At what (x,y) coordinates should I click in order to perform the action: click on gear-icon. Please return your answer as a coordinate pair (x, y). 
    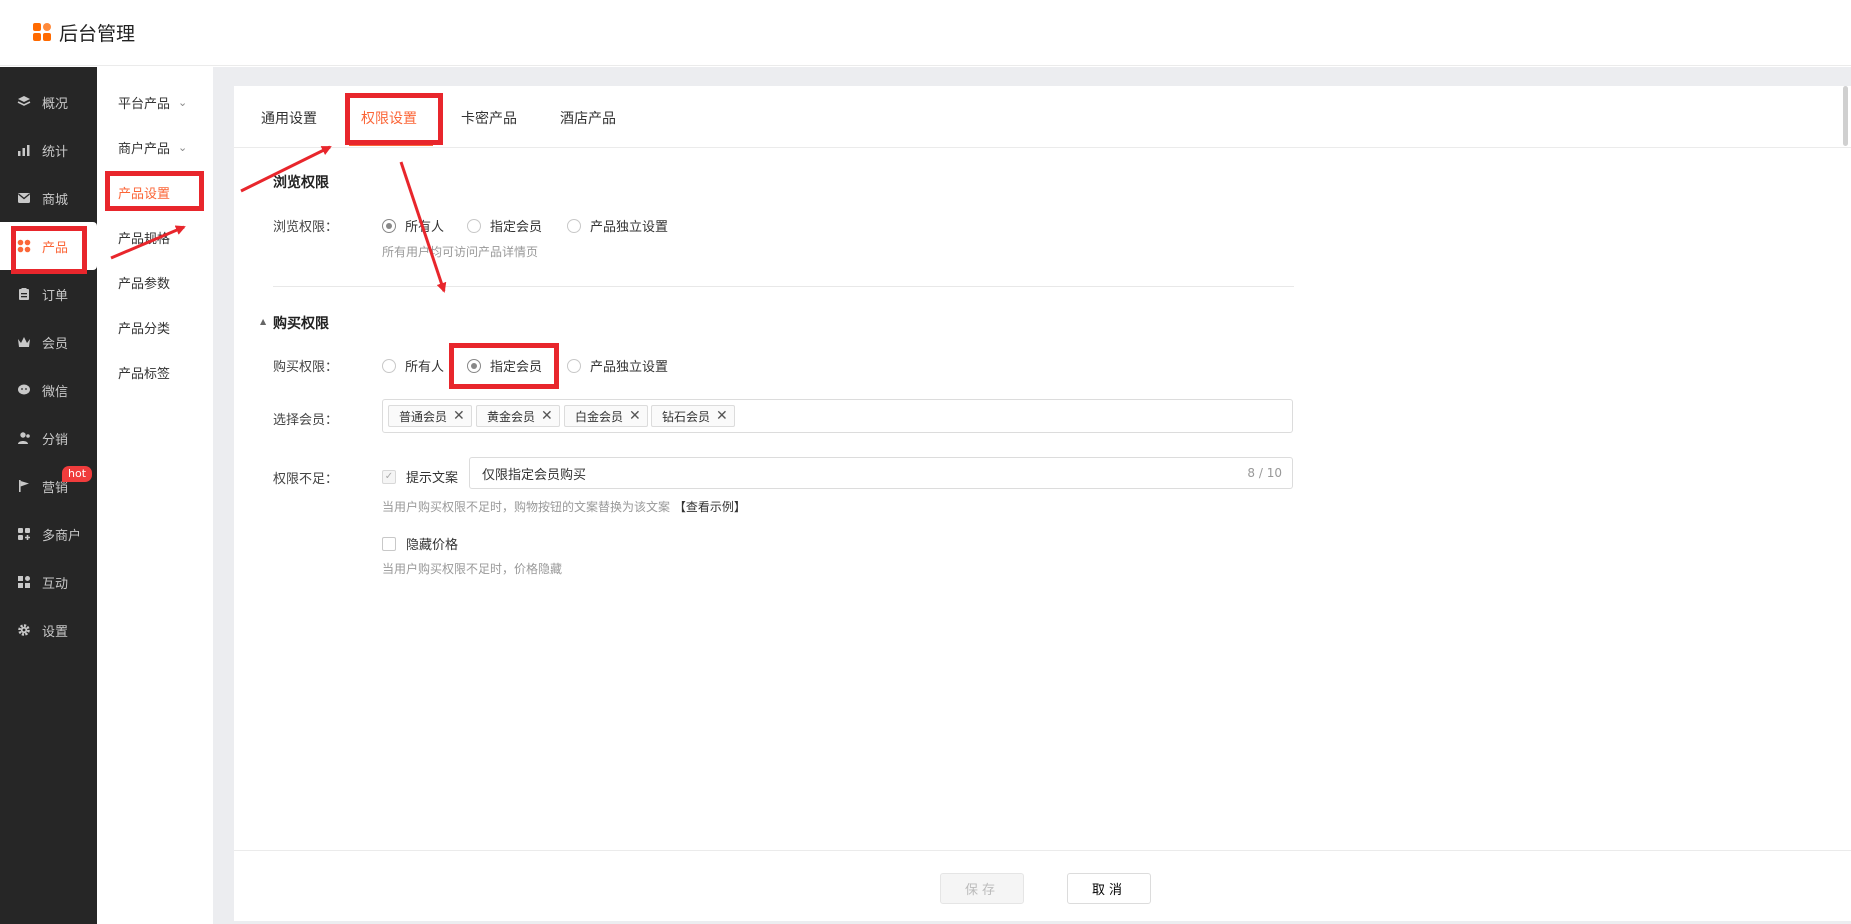
    Looking at the image, I should click on (24, 630).